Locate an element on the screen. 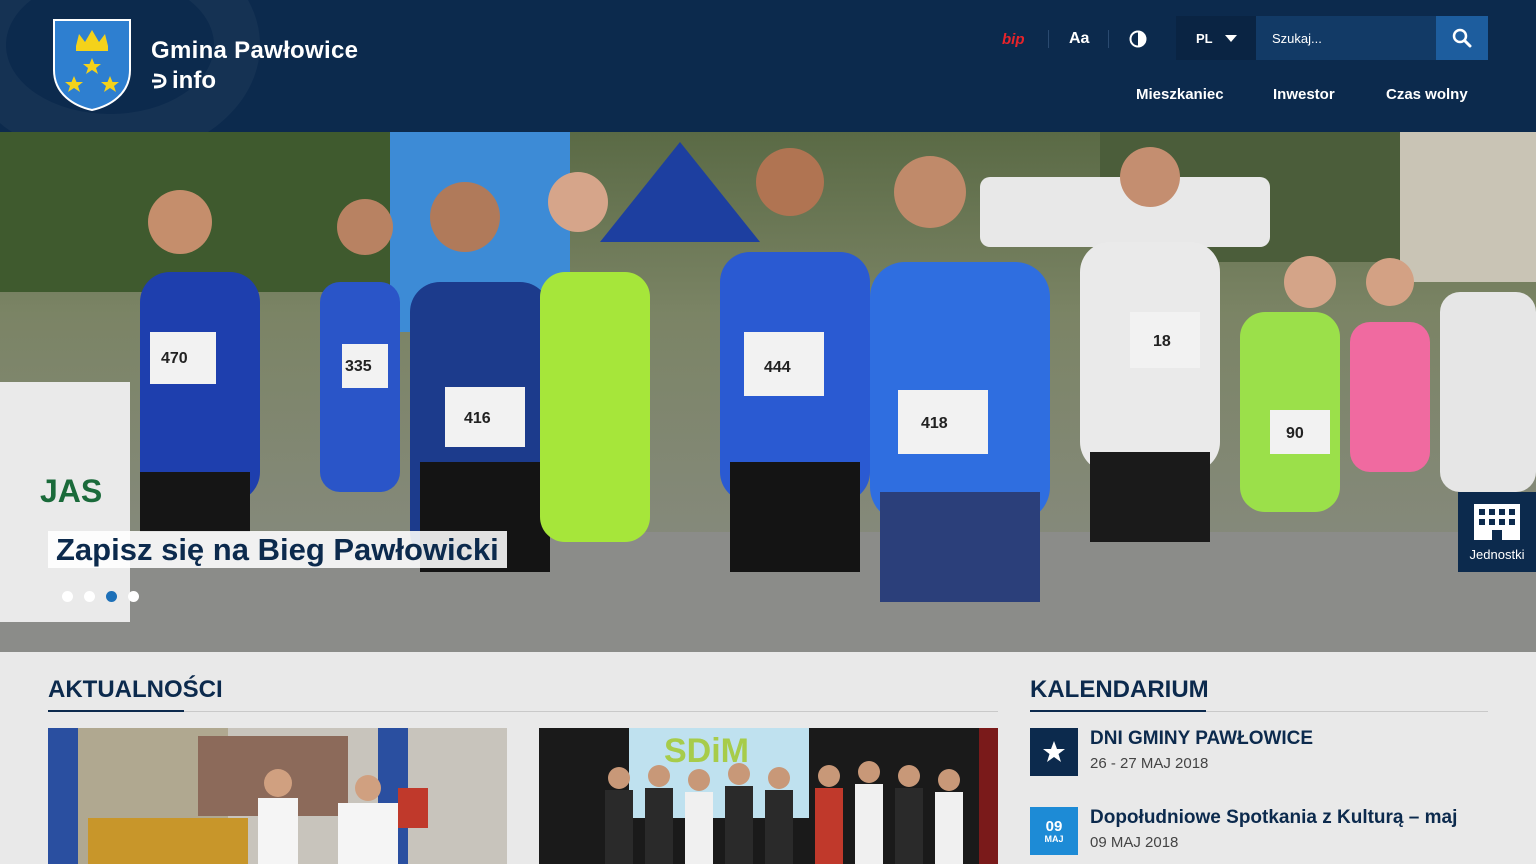 The image size is (1536, 864). bib-number: 444 is located at coordinates (777, 367).